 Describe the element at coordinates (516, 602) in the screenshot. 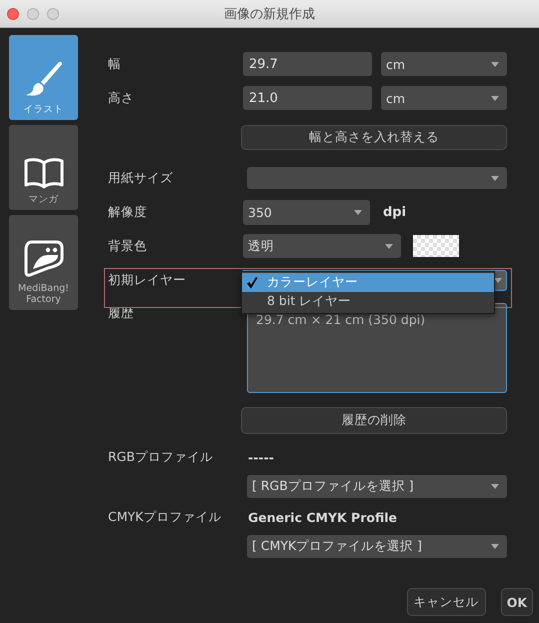

I see `ok-button: OK` at that location.